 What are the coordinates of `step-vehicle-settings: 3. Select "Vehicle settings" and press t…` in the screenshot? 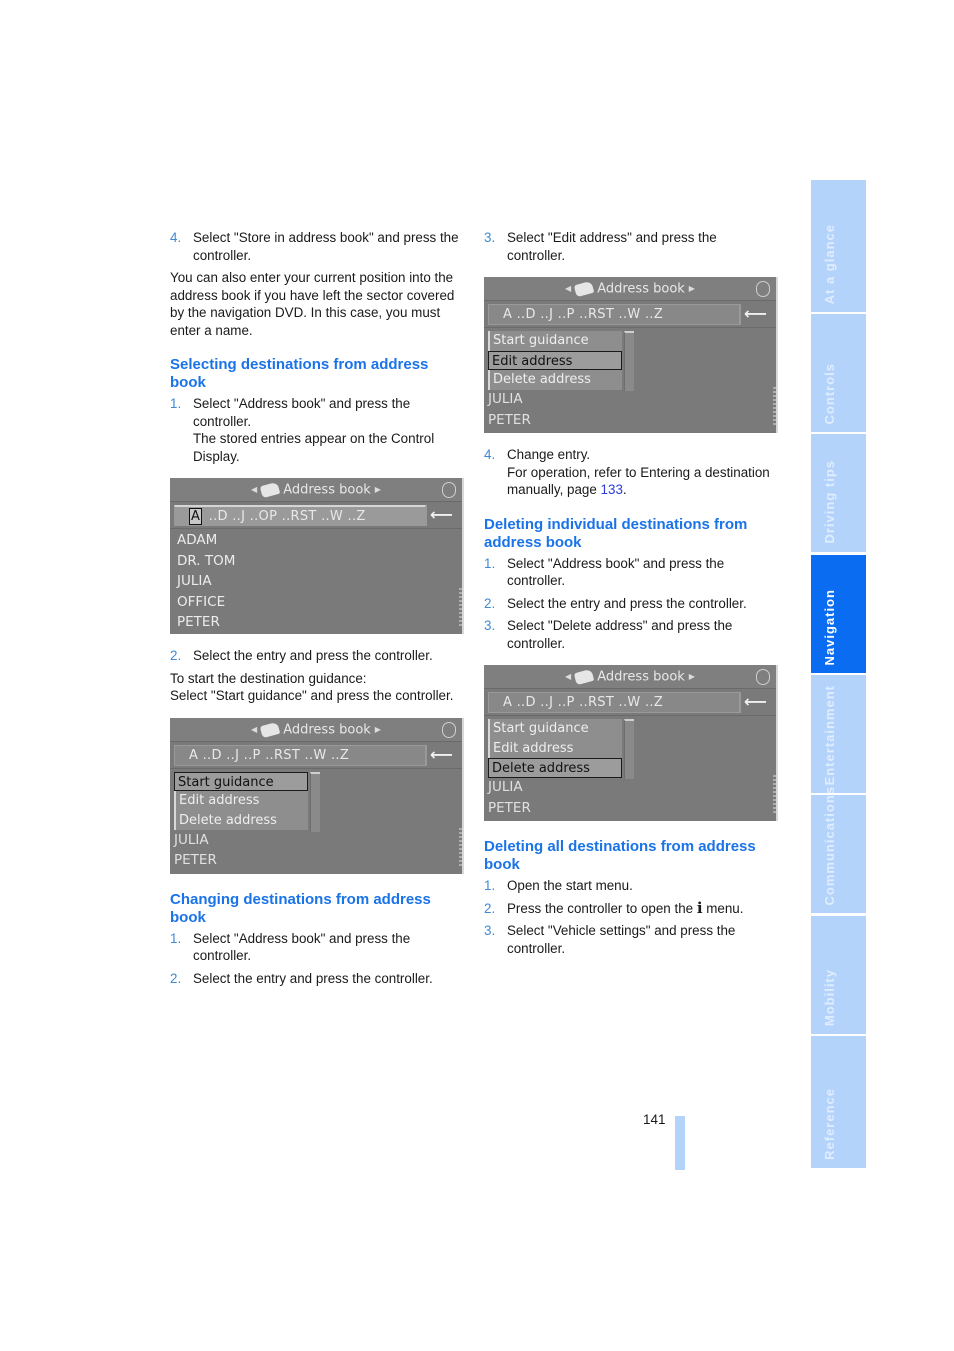 It's located at (630, 939).